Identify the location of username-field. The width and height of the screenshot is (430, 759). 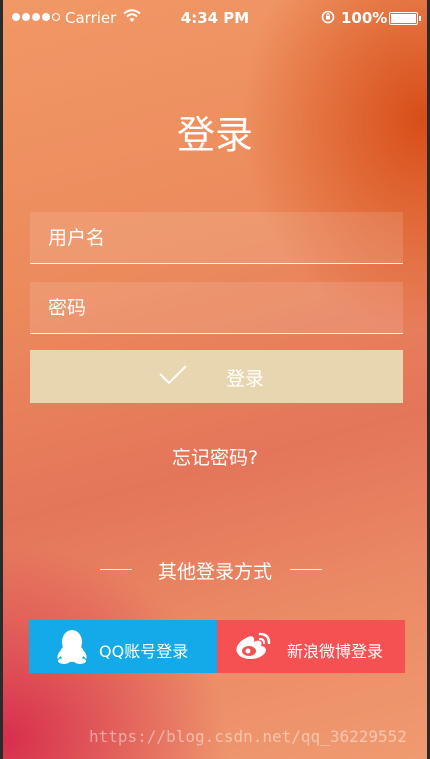
(216, 238).